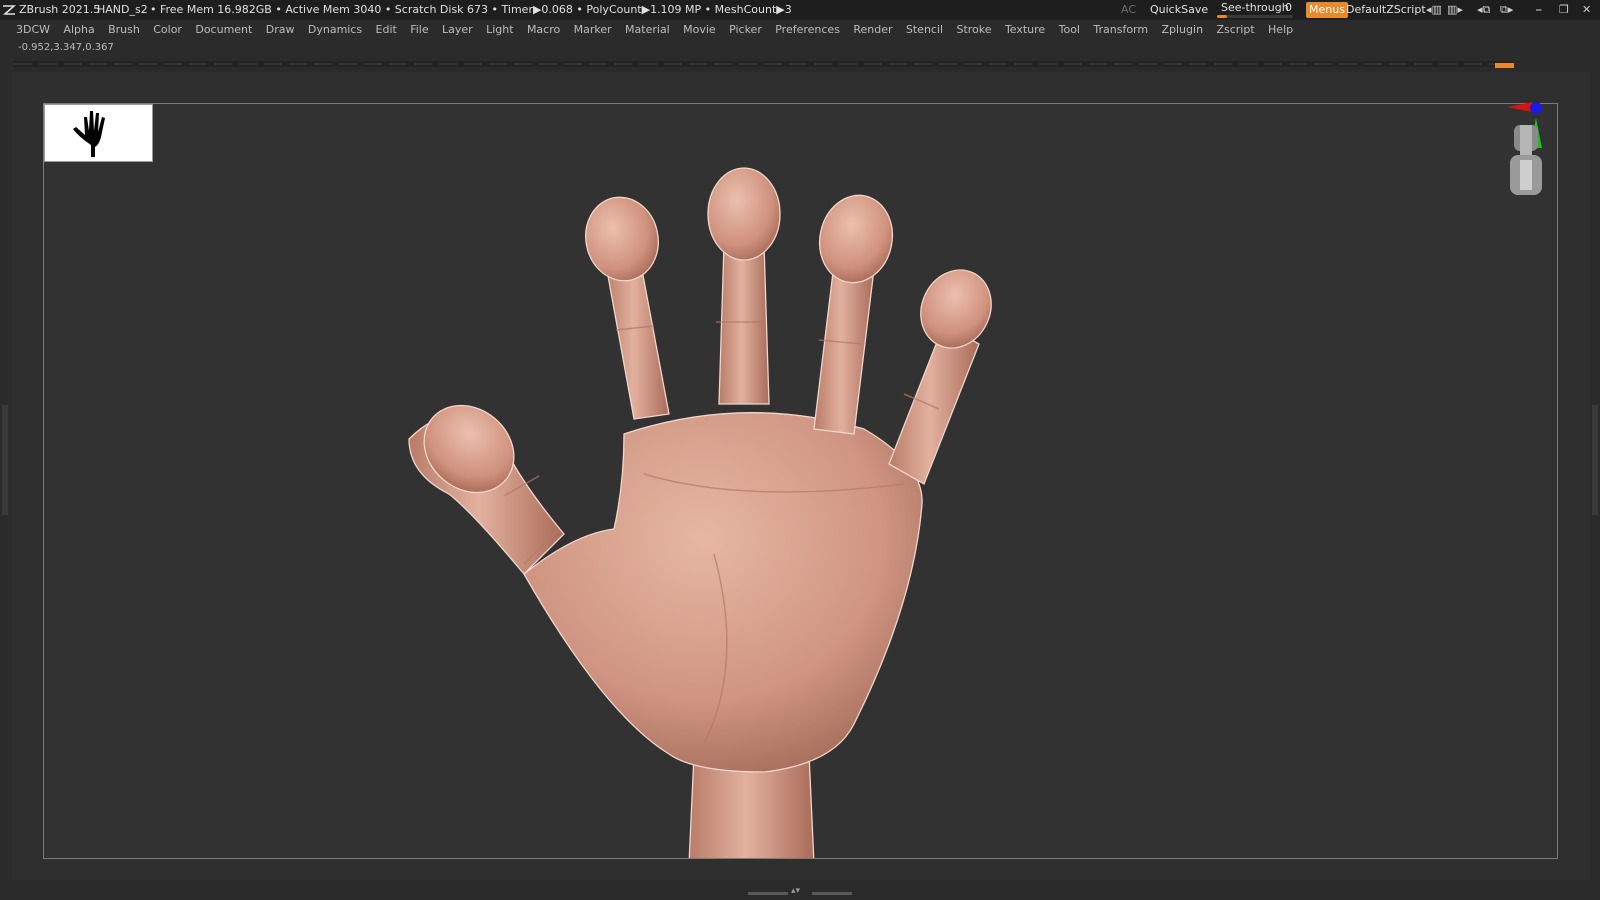  Describe the element at coordinates (1564, 10) in the screenshot. I see `restore-icon: ❐` at that location.